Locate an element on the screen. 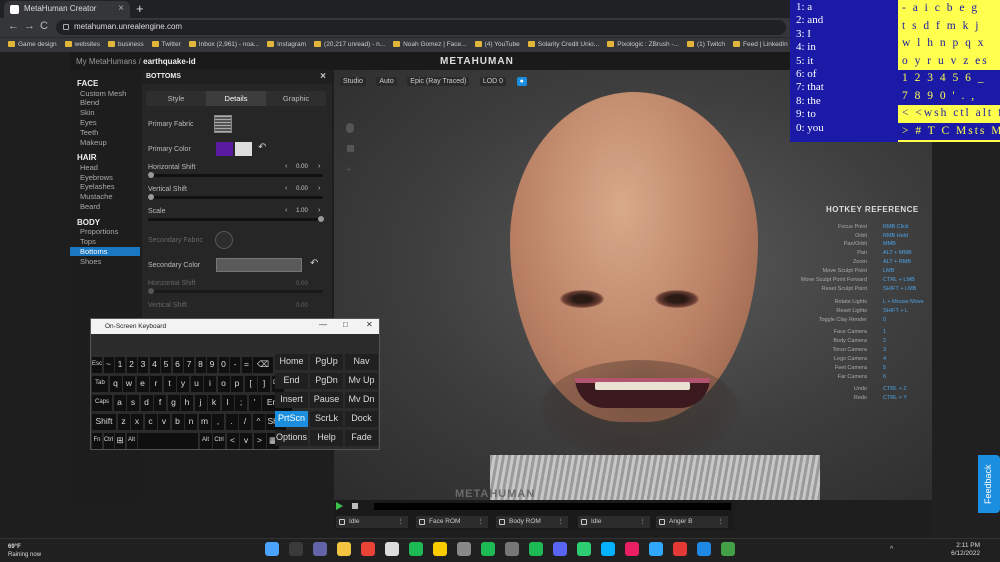 This screenshot has height=562, width=1000. osk-key: w is located at coordinates (129, 384).